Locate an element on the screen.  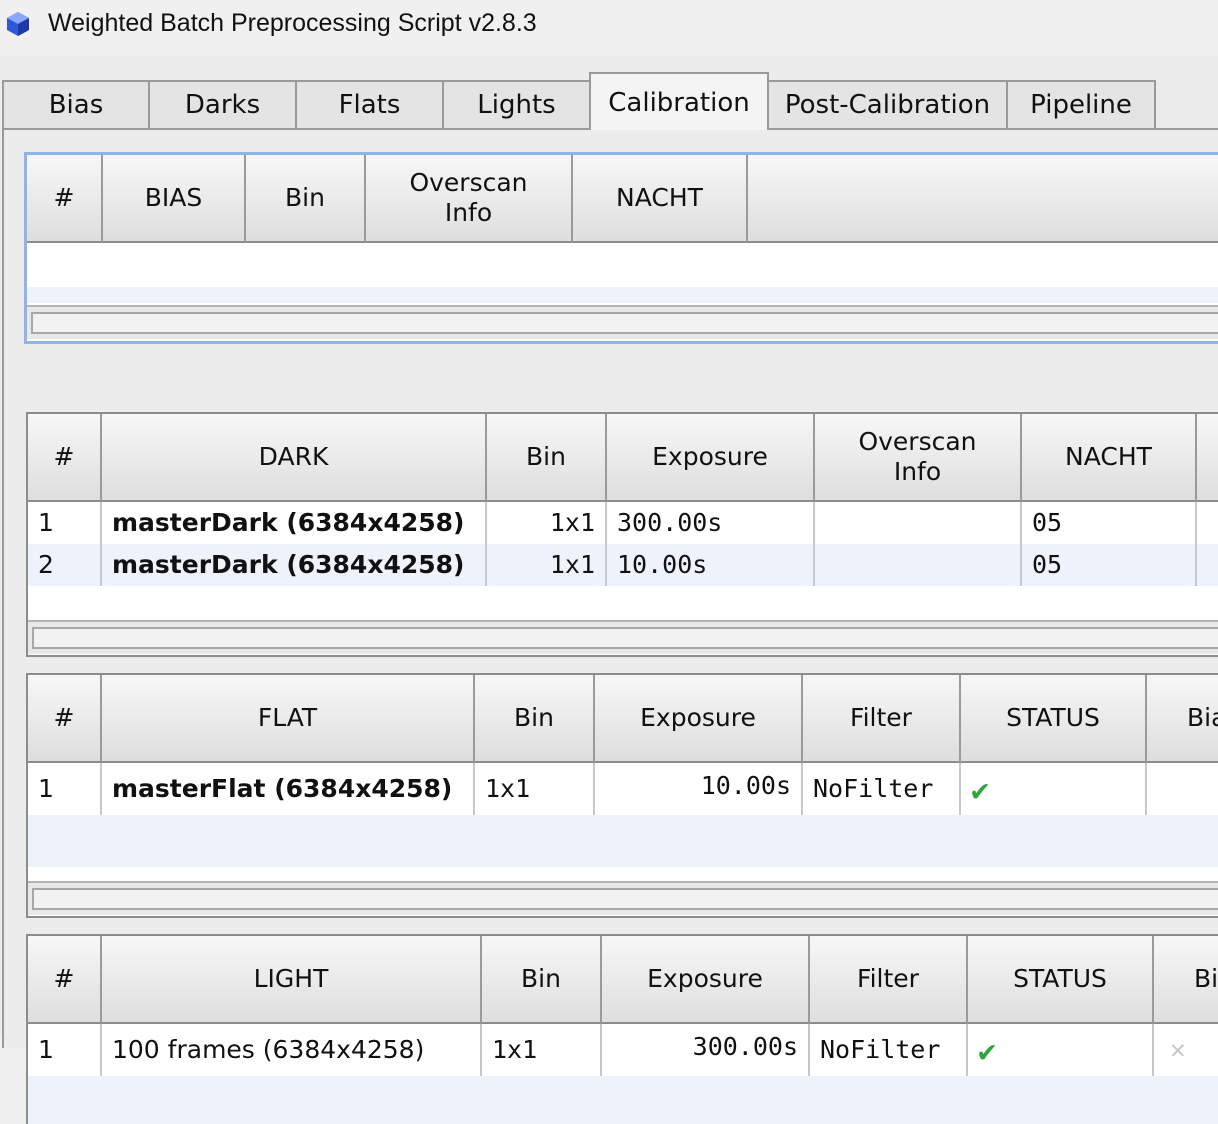
flat-col-status: STATUS is located at coordinates (1054, 719).